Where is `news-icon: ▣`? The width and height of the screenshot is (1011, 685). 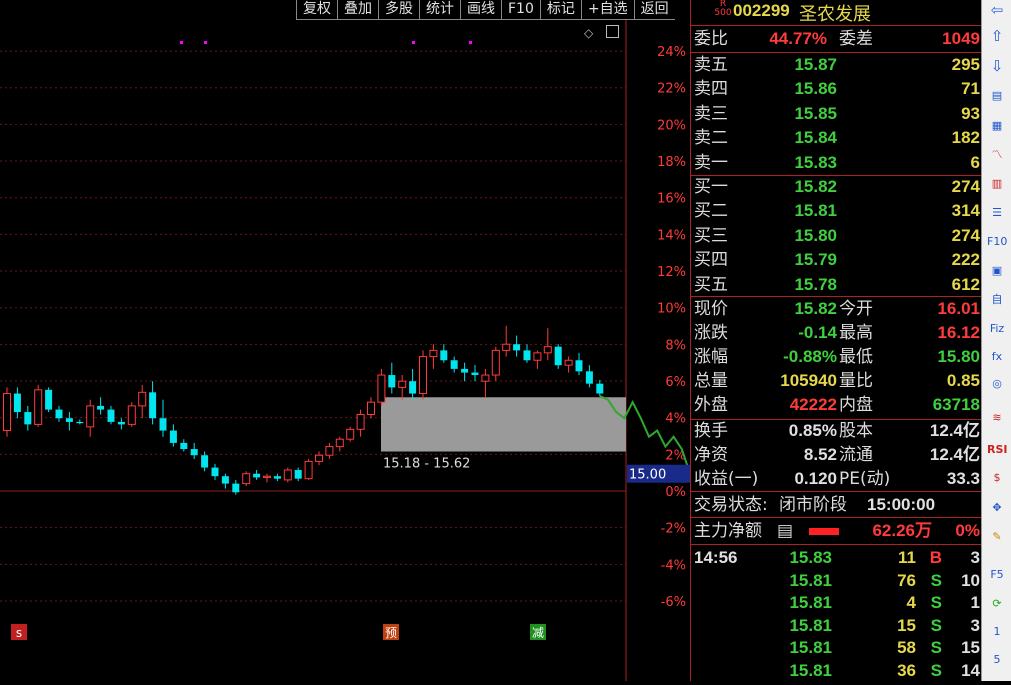
news-icon: ▣ is located at coordinates (997, 271).